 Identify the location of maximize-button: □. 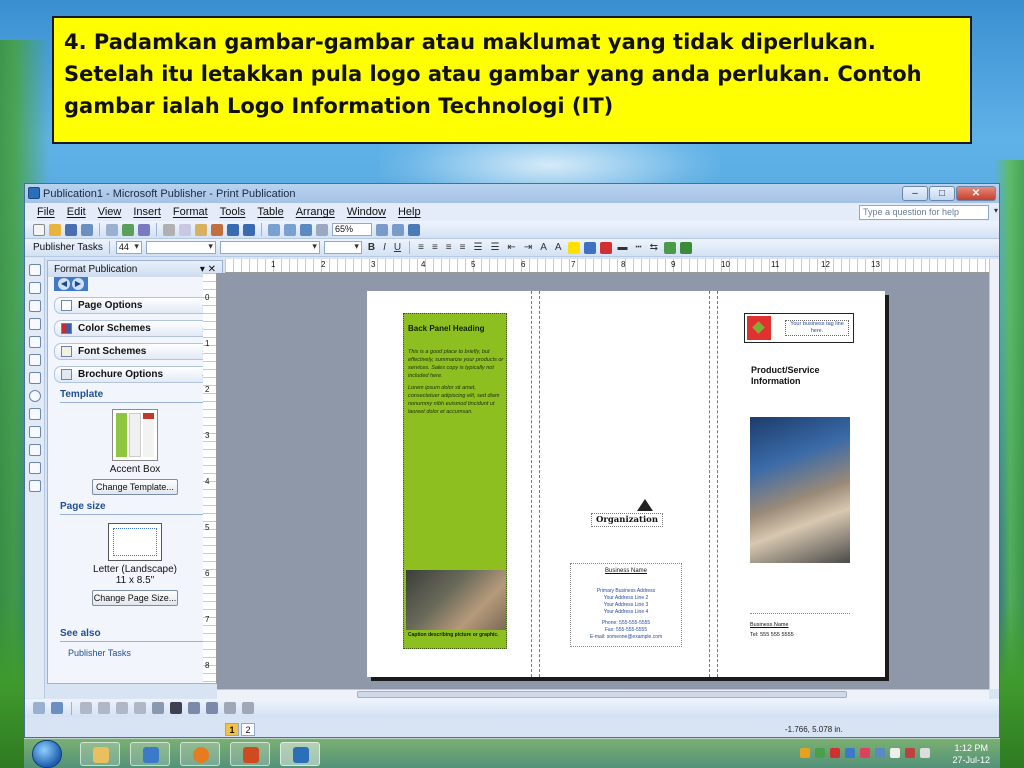
(942, 193).